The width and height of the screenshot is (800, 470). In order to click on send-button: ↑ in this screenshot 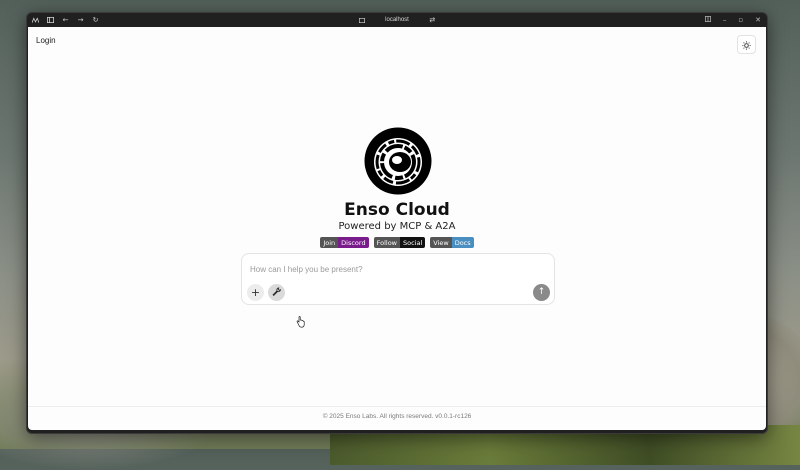, I will do `click(541, 292)`.